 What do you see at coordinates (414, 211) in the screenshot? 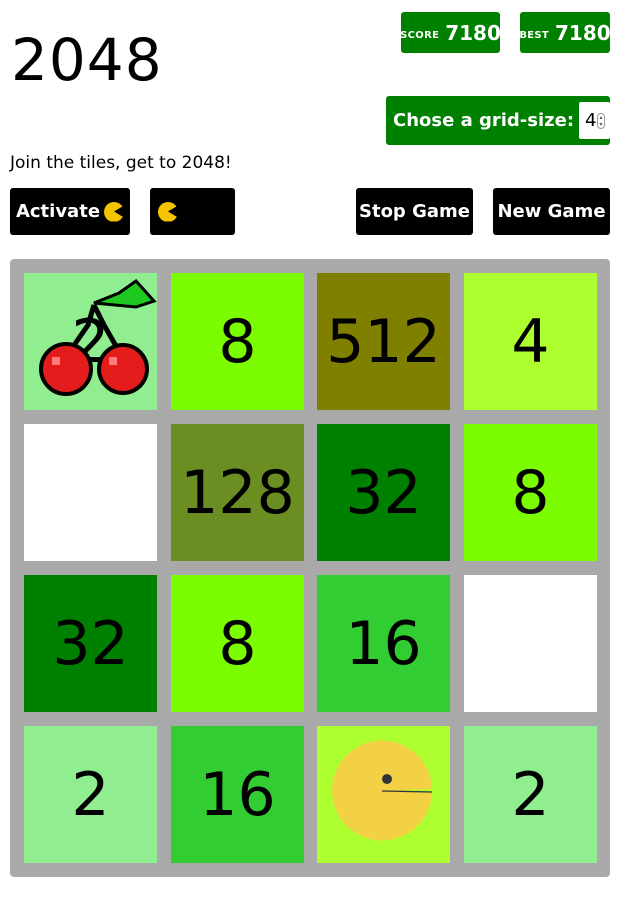
I see `stop-game-button: Stop Game` at bounding box center [414, 211].